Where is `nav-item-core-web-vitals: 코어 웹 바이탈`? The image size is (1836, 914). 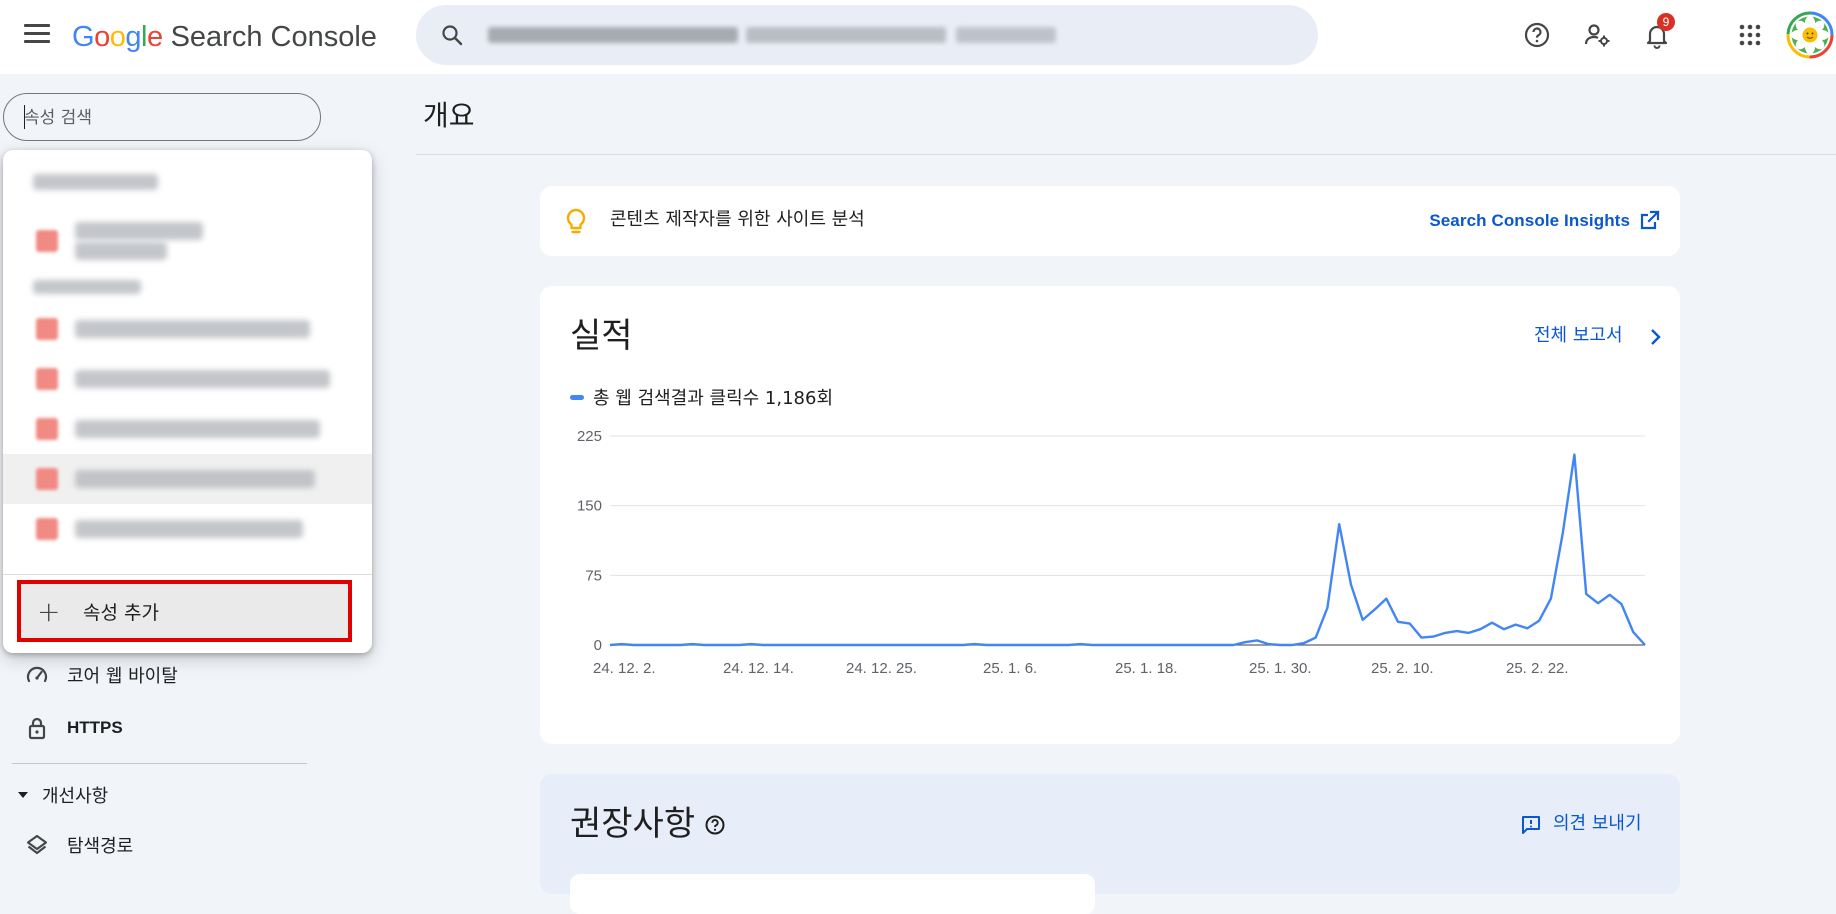 nav-item-core-web-vitals: 코어 웹 바이탈 is located at coordinates (101, 675).